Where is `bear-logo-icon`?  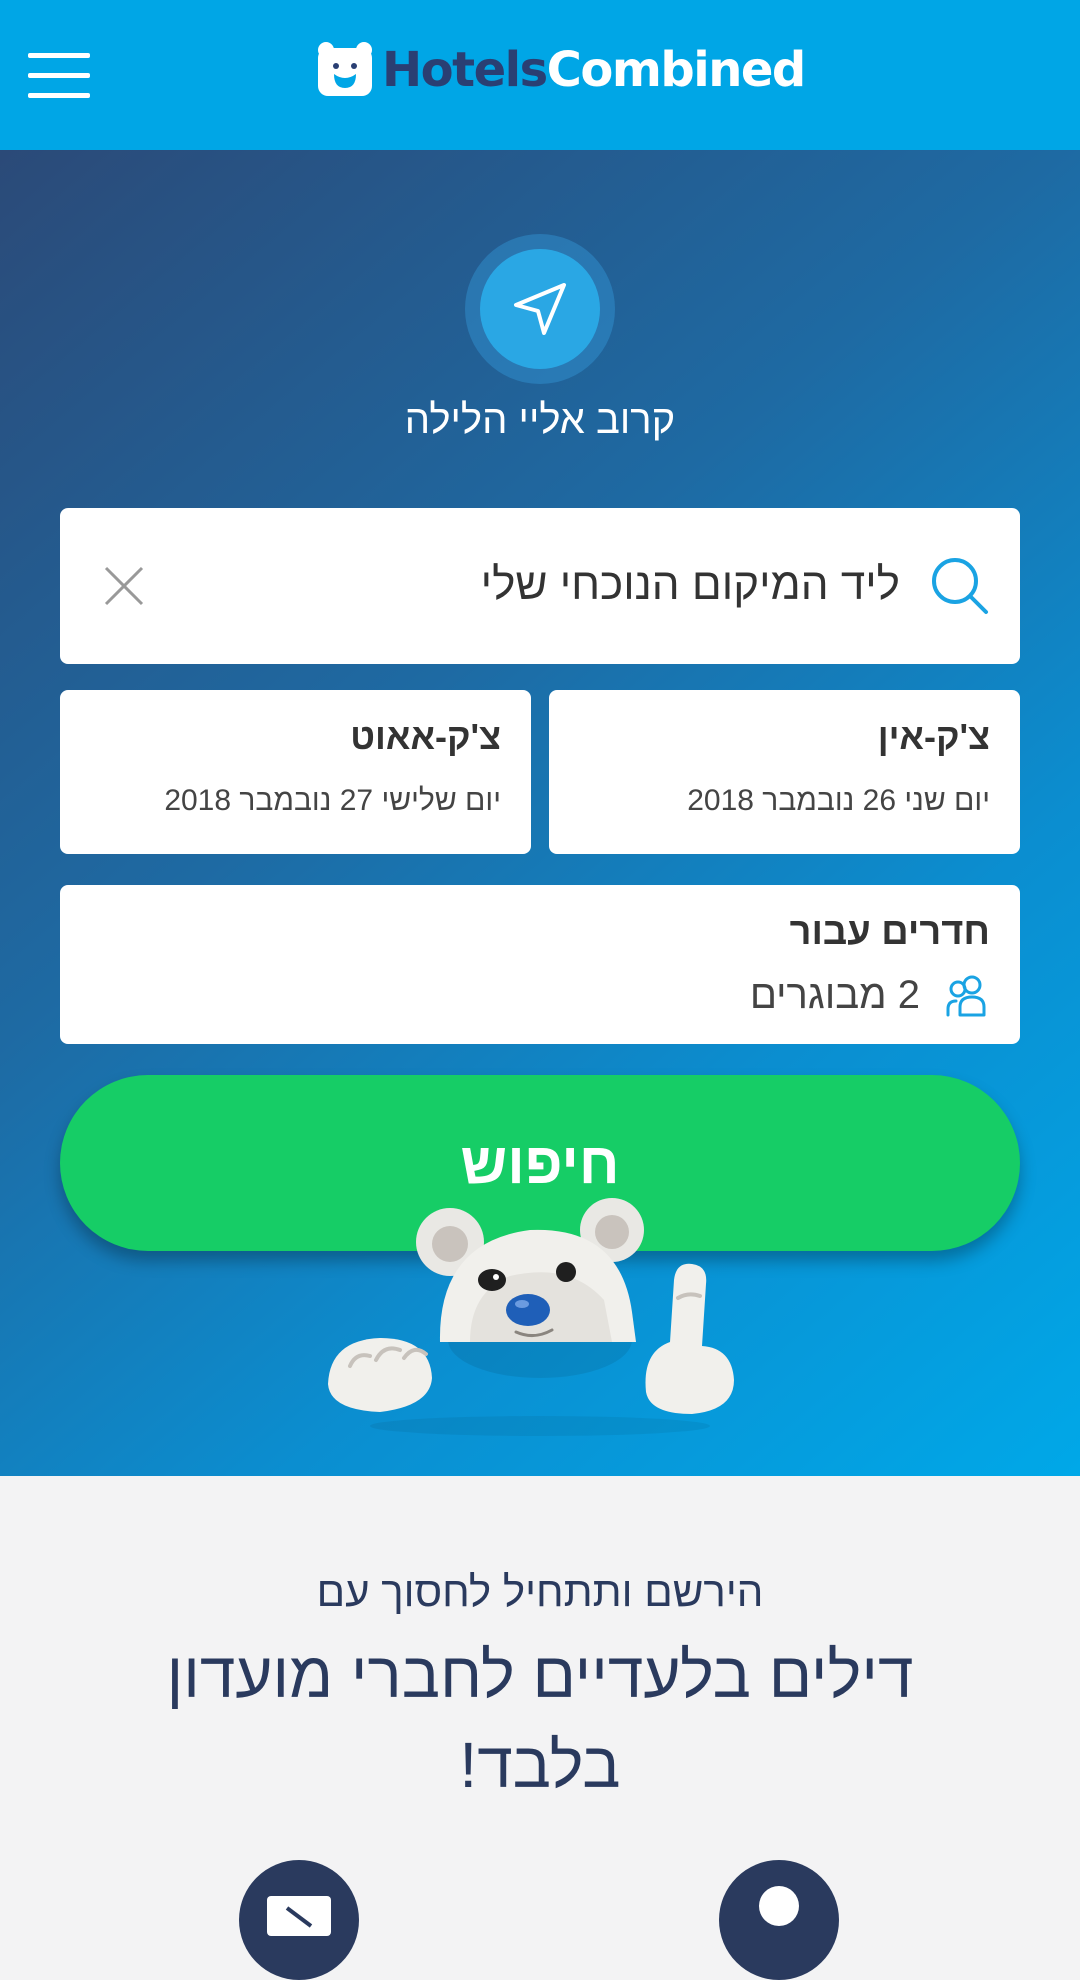 bear-logo-icon is located at coordinates (345, 69).